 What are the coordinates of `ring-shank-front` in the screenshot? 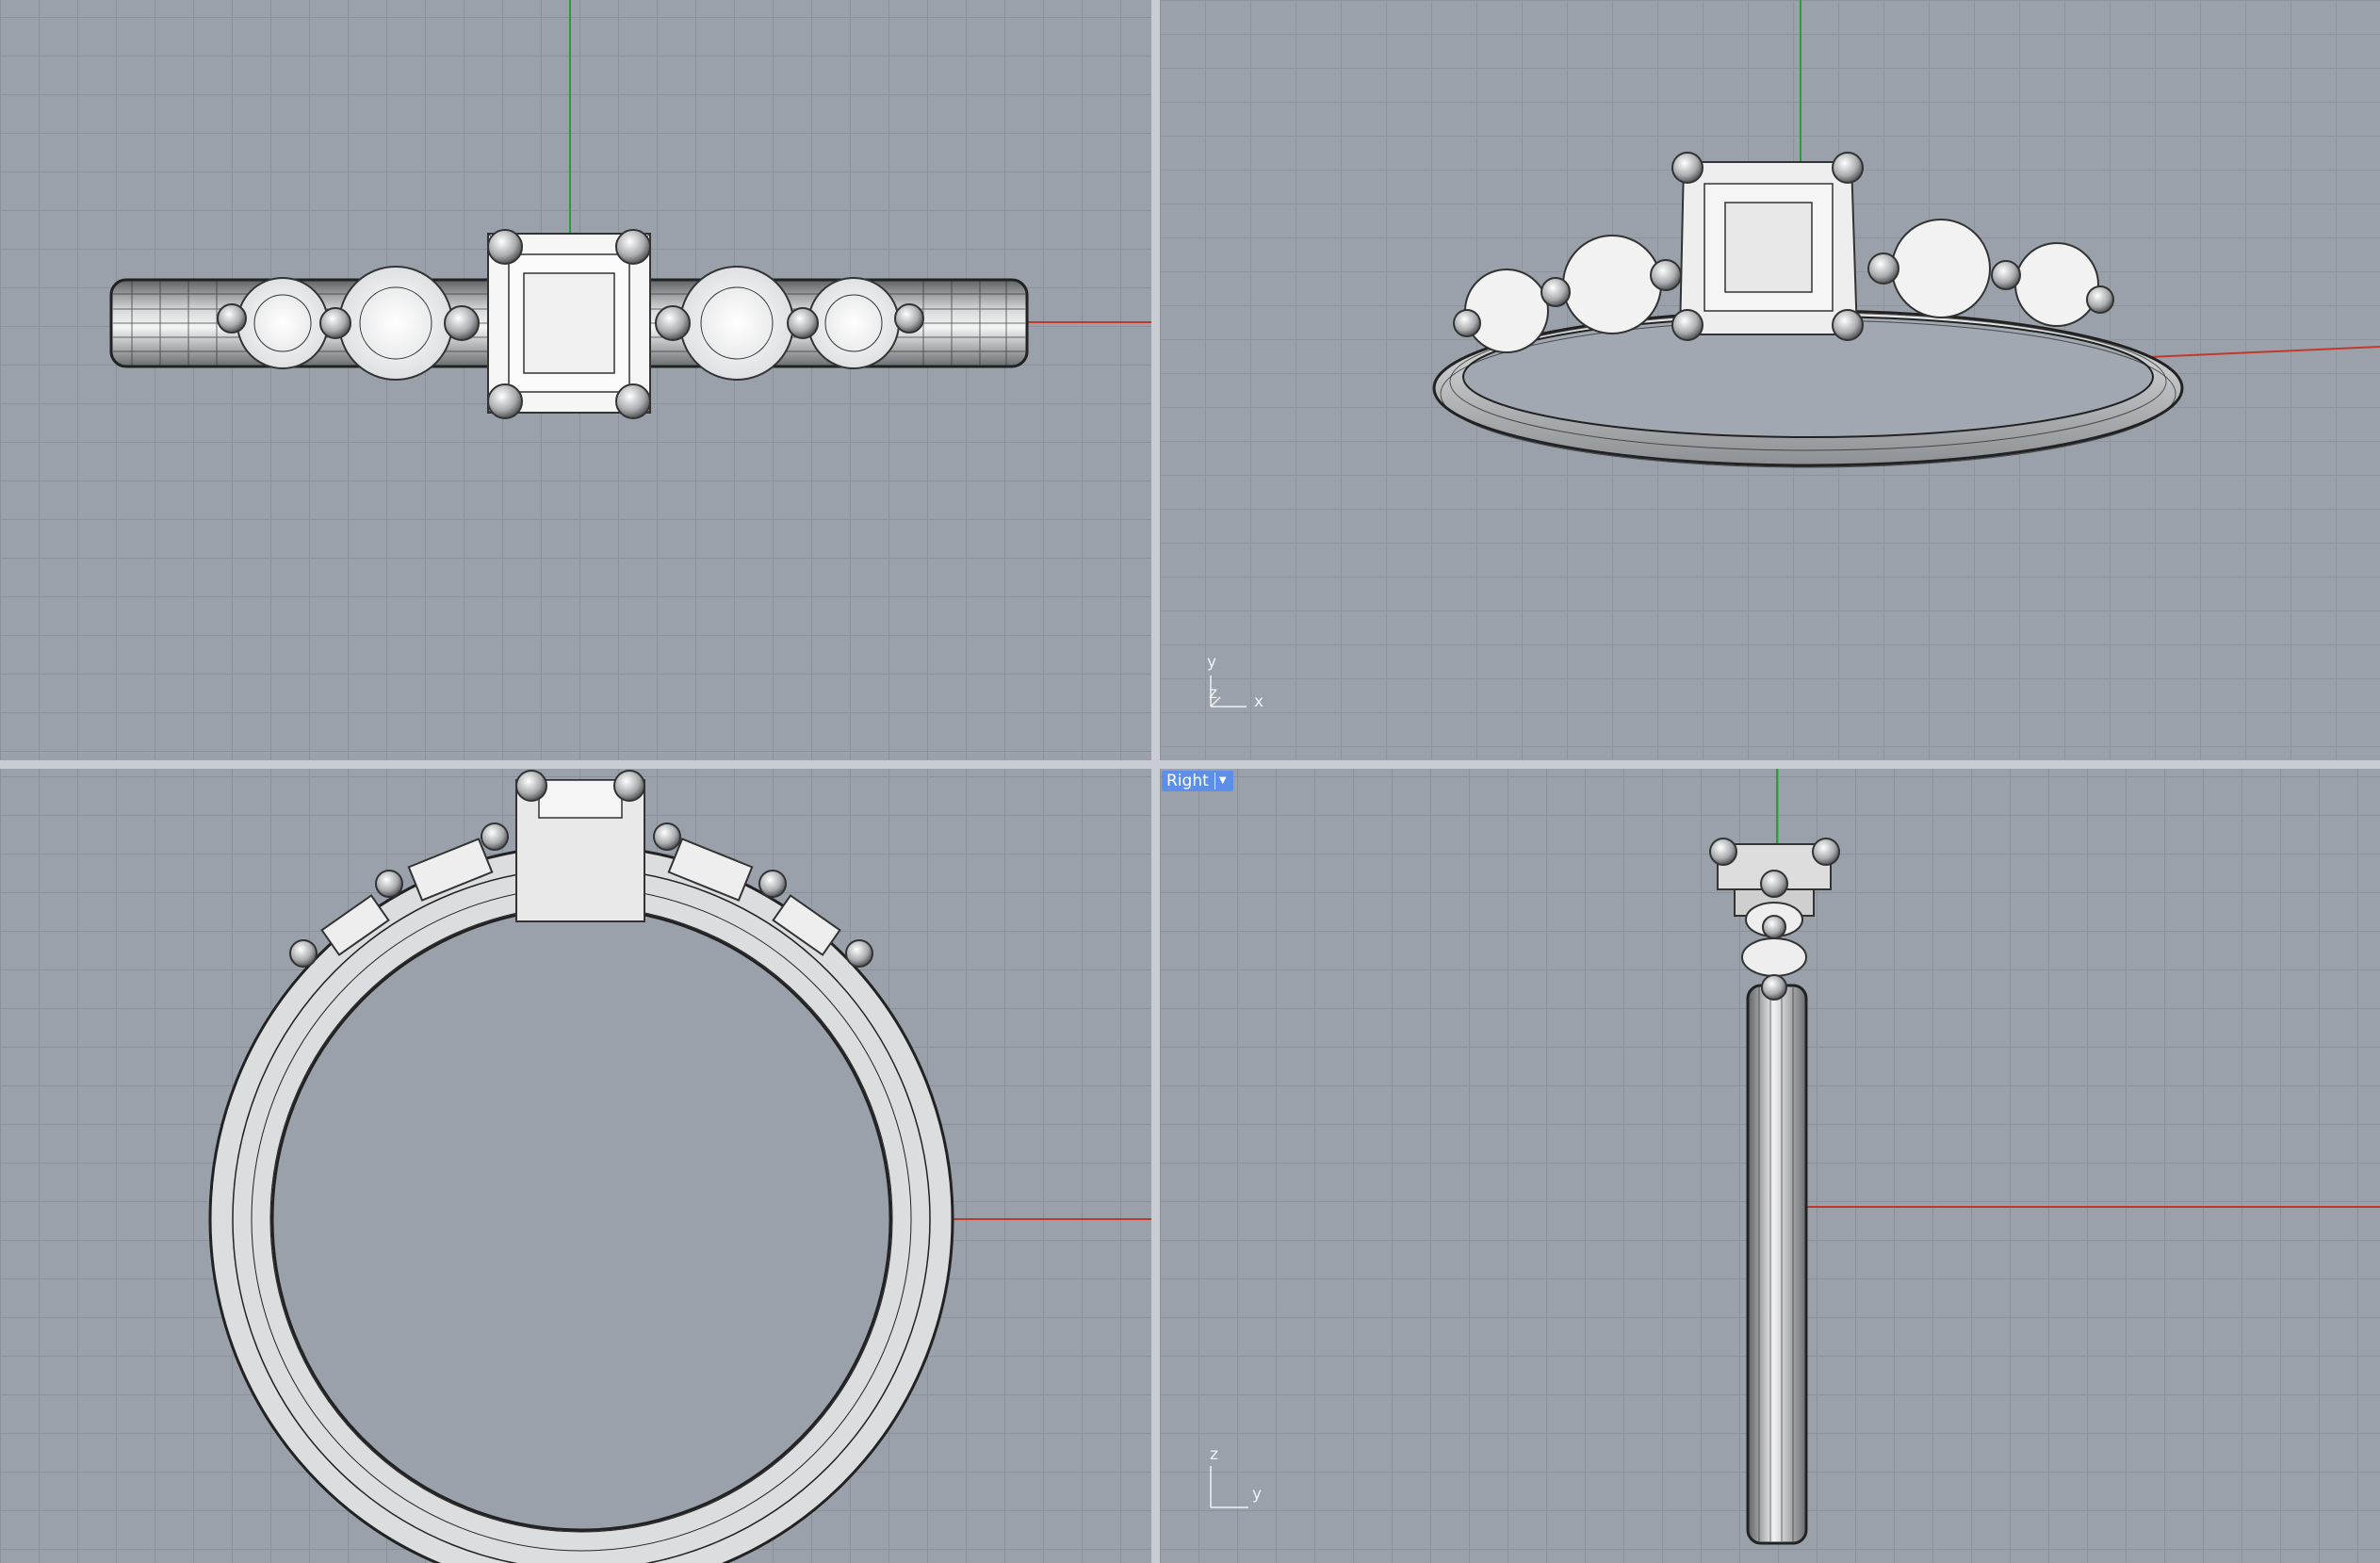 It's located at (581, 1203).